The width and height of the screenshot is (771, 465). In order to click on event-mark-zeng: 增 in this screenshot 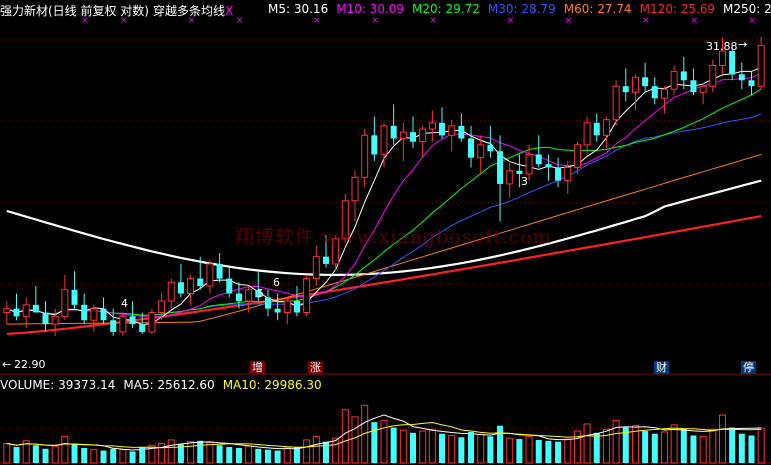, I will do `click(257, 367)`.